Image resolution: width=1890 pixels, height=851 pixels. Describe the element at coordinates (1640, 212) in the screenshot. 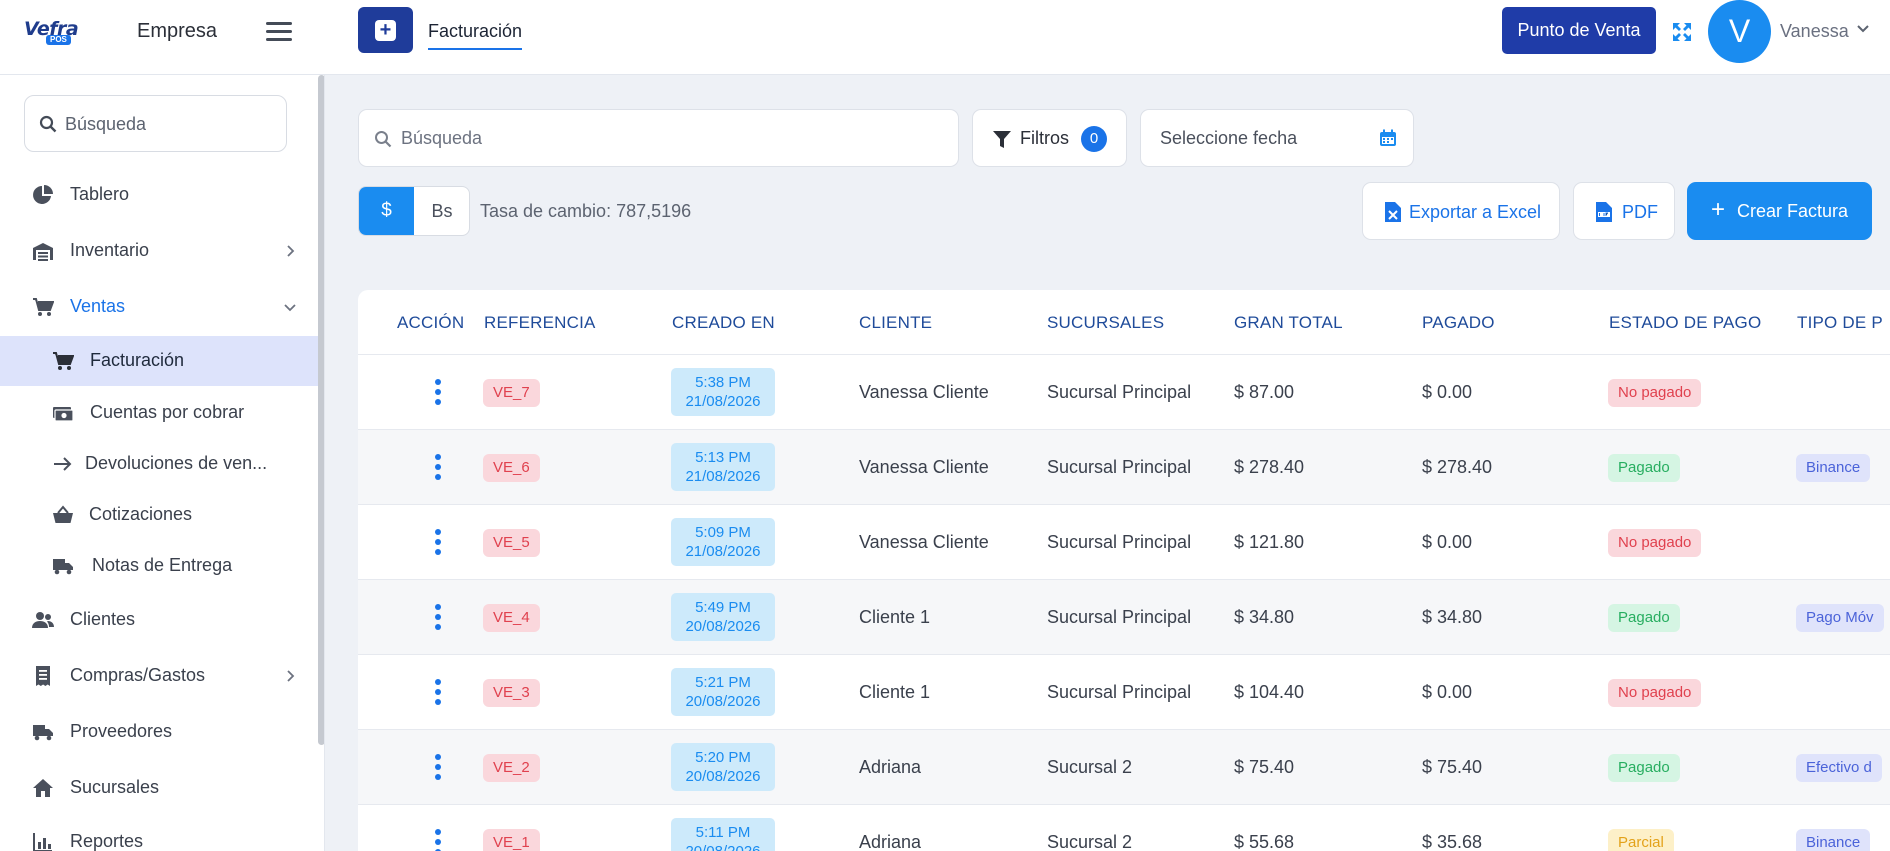

I see `export-pdf-label: PDF` at that location.